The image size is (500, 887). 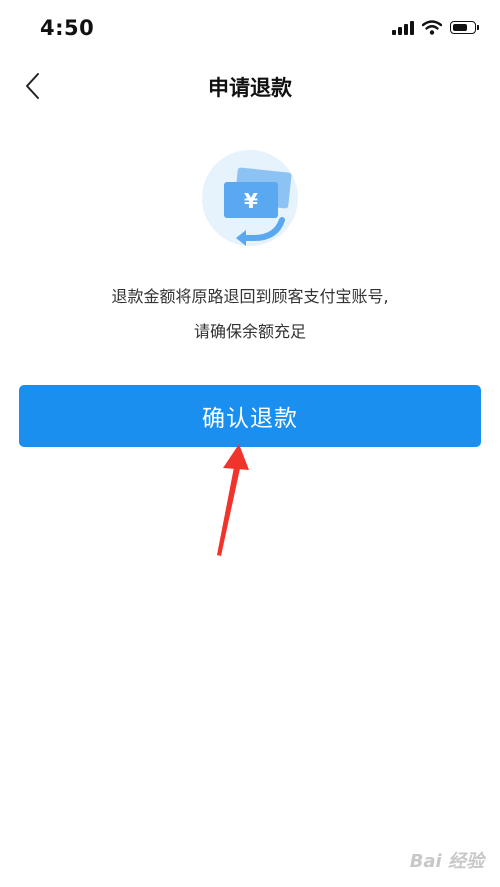 I want to click on nav-bar: 申请退款, so click(x=250, y=86).